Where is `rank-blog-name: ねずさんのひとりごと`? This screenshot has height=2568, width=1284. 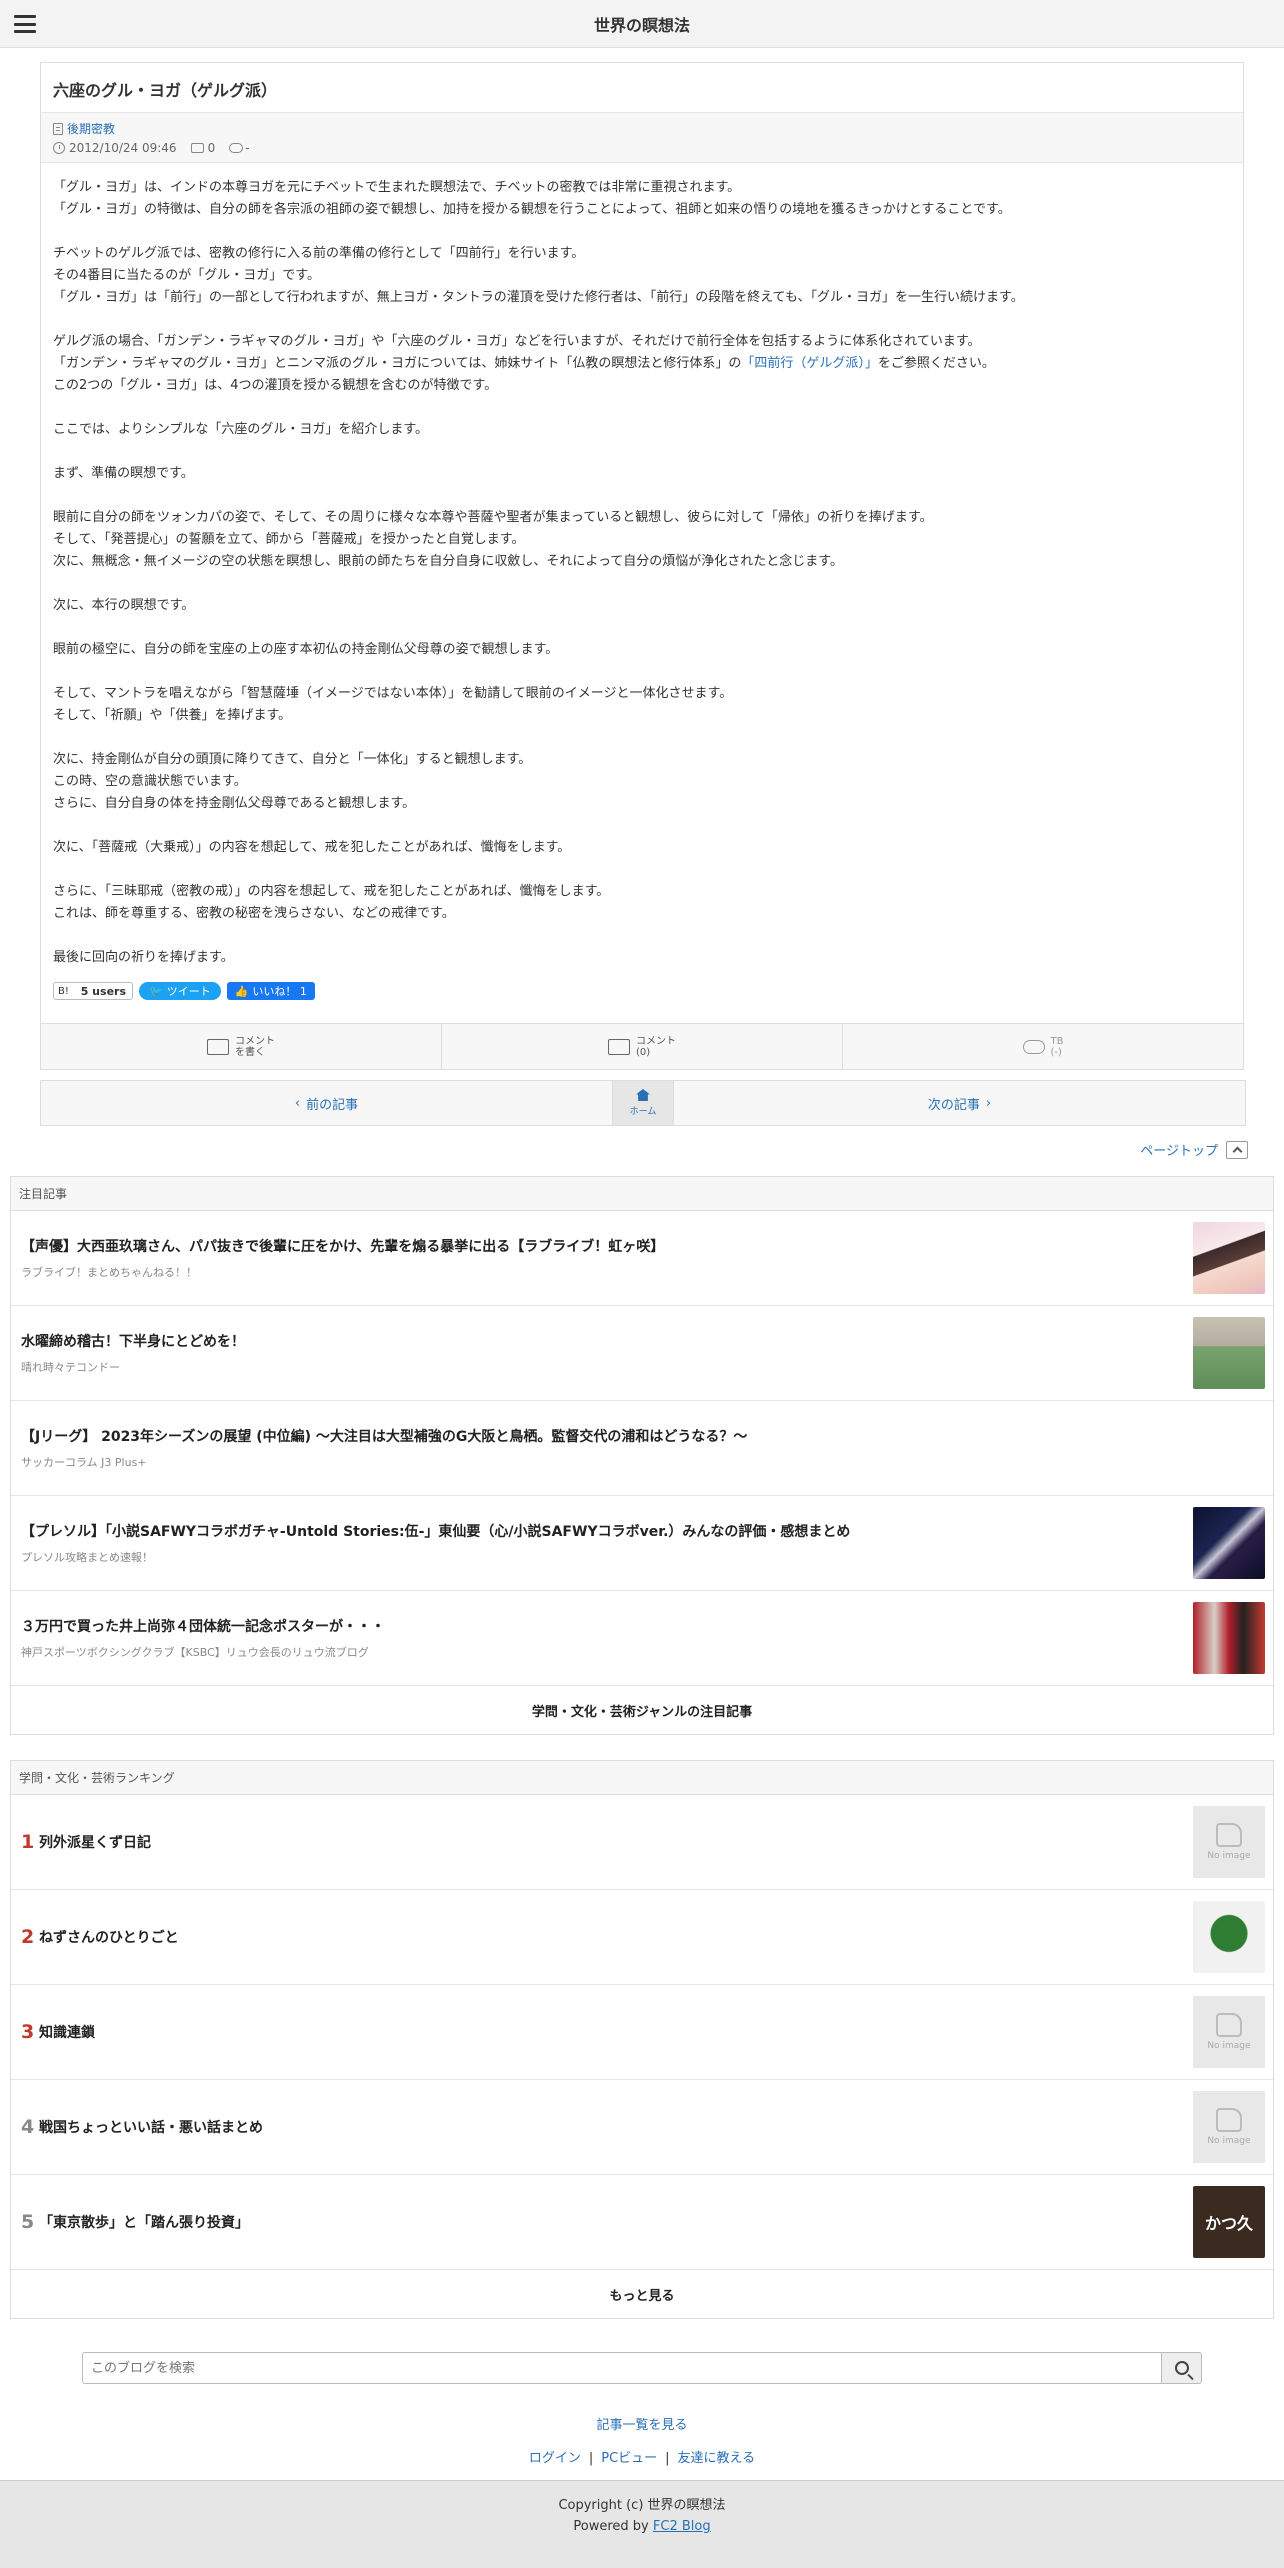
rank-blog-name: ねずさんのひとりごと is located at coordinates (616, 1937).